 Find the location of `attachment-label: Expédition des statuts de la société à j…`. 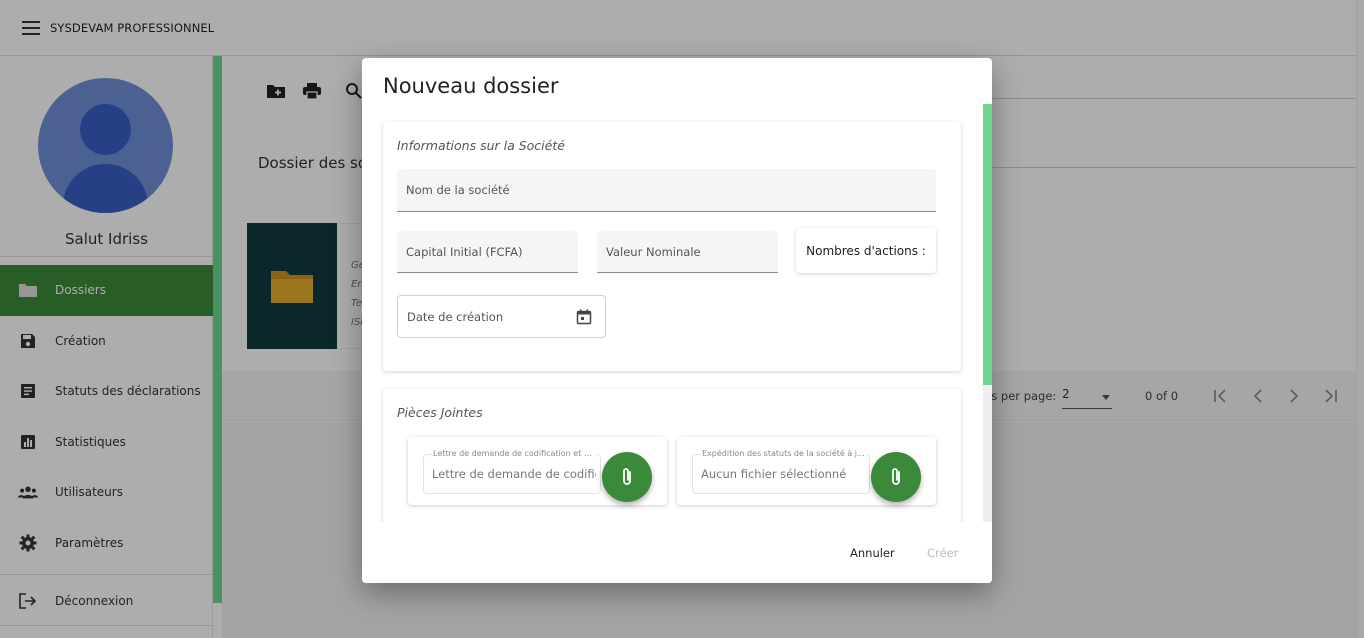

attachment-label: Expédition des statuts de la société à j… is located at coordinates (783, 453).